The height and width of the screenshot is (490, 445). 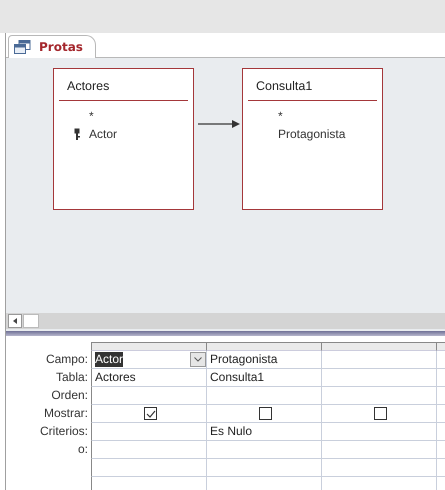 I want to click on row-label: Campo:, so click(x=66, y=359).